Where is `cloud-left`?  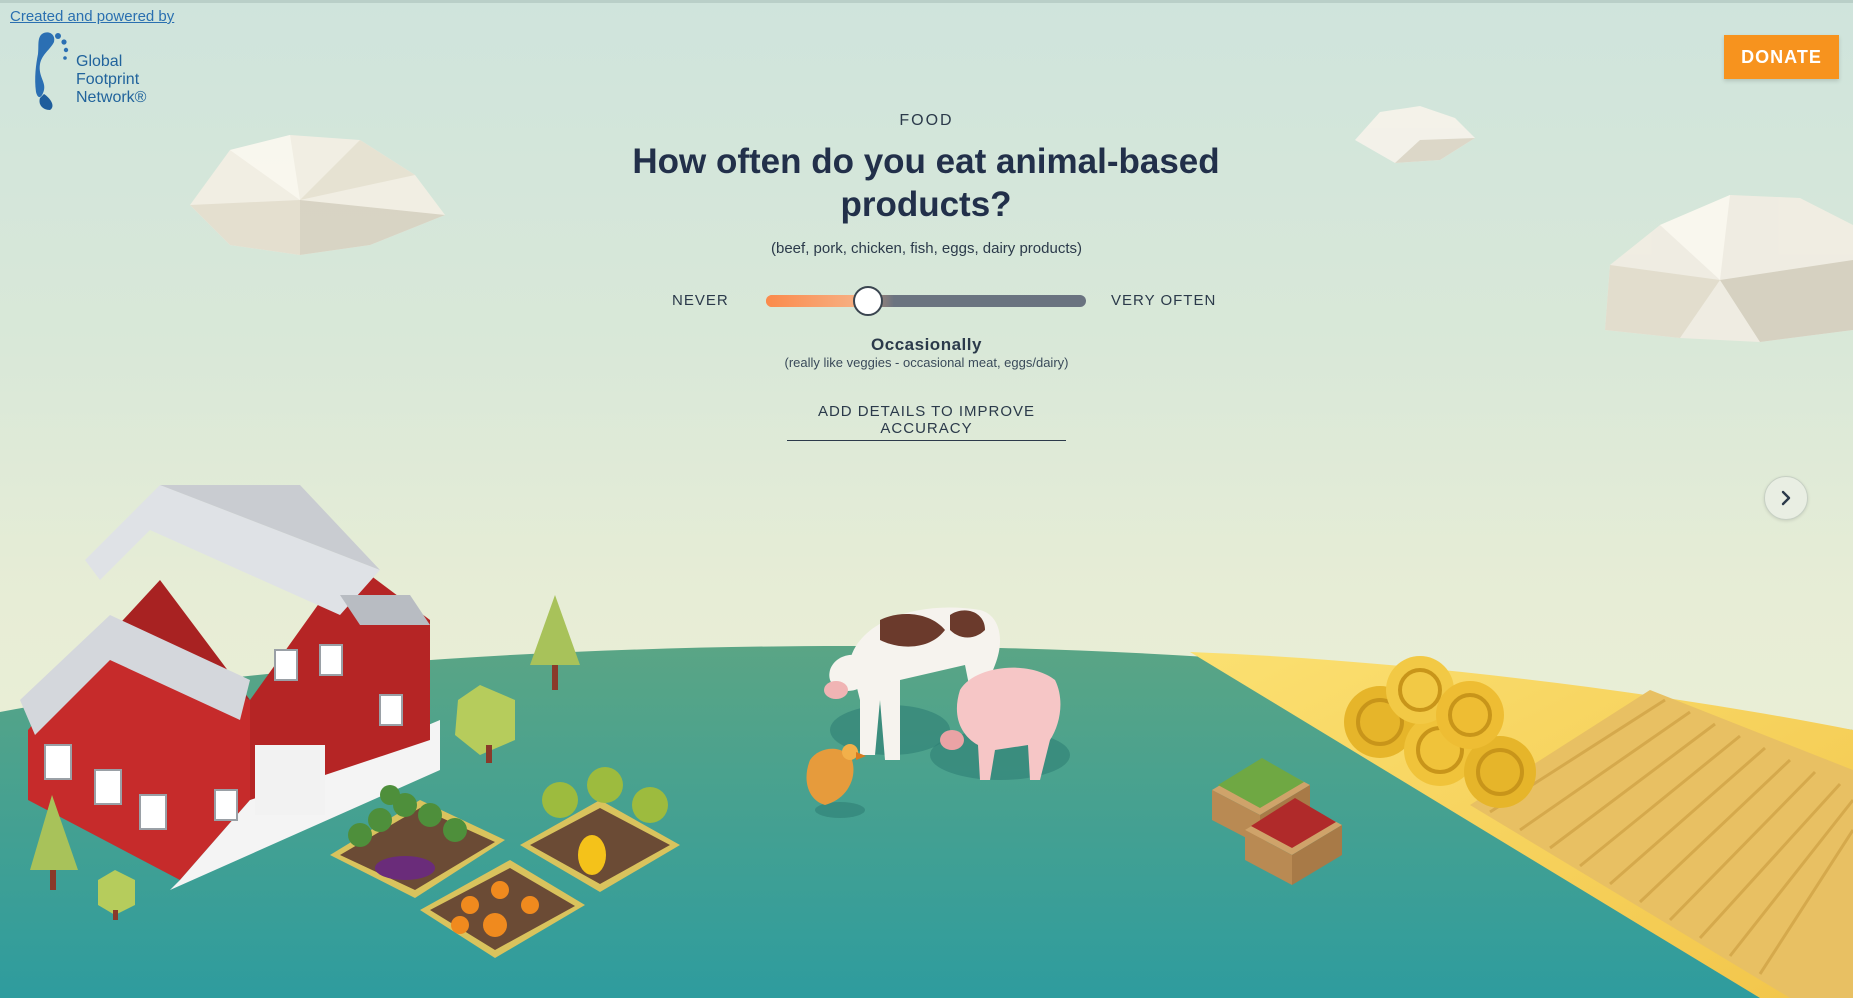 cloud-left is located at coordinates (317, 195).